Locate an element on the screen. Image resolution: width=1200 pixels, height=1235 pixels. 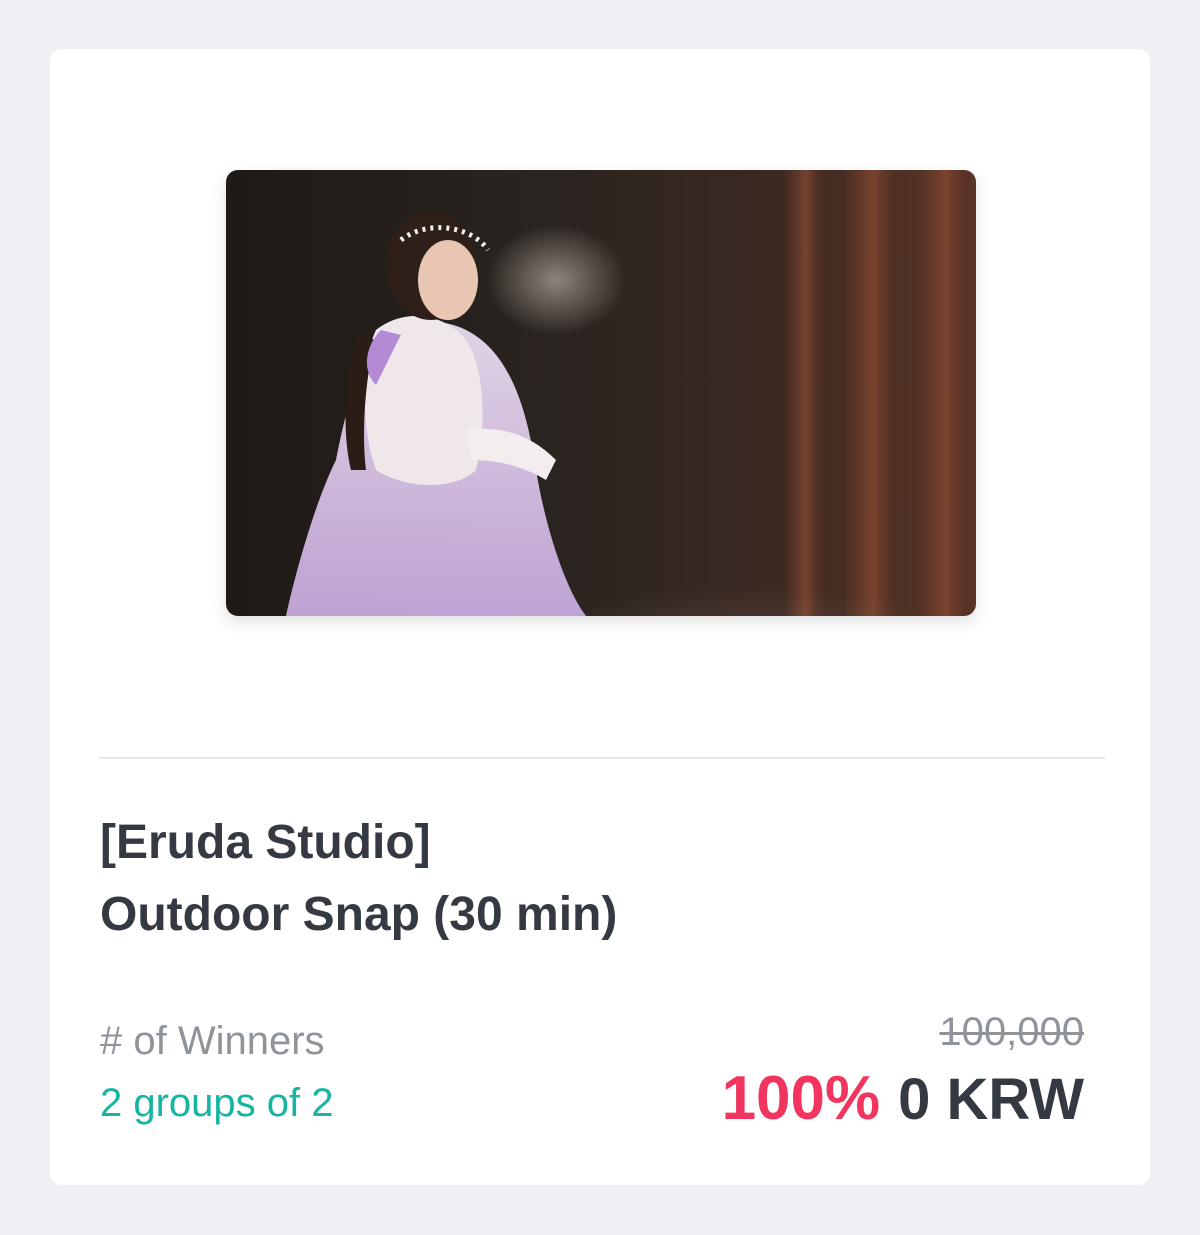
price-row: 100% 0 KRW is located at coordinates (903, 1107).